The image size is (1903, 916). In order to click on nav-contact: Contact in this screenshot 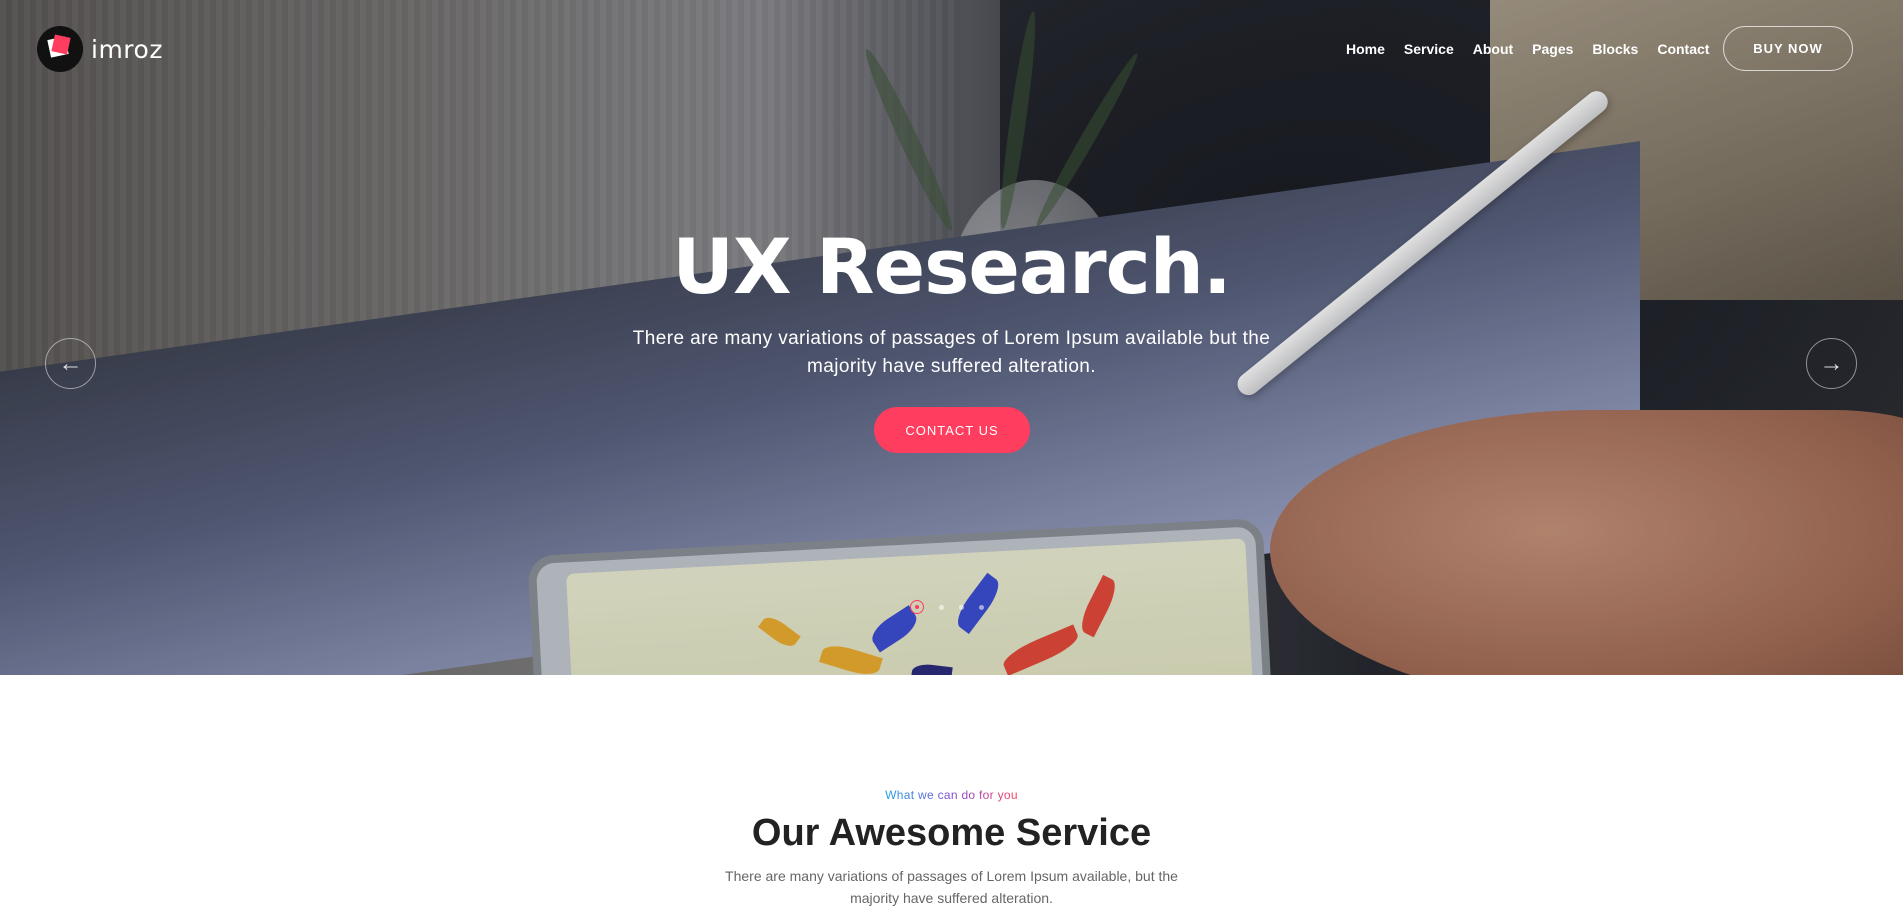, I will do `click(1683, 49)`.